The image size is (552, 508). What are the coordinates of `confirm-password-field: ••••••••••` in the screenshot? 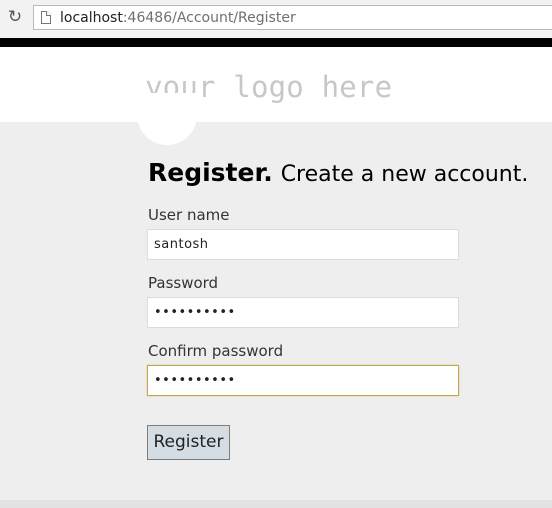 It's located at (303, 380).